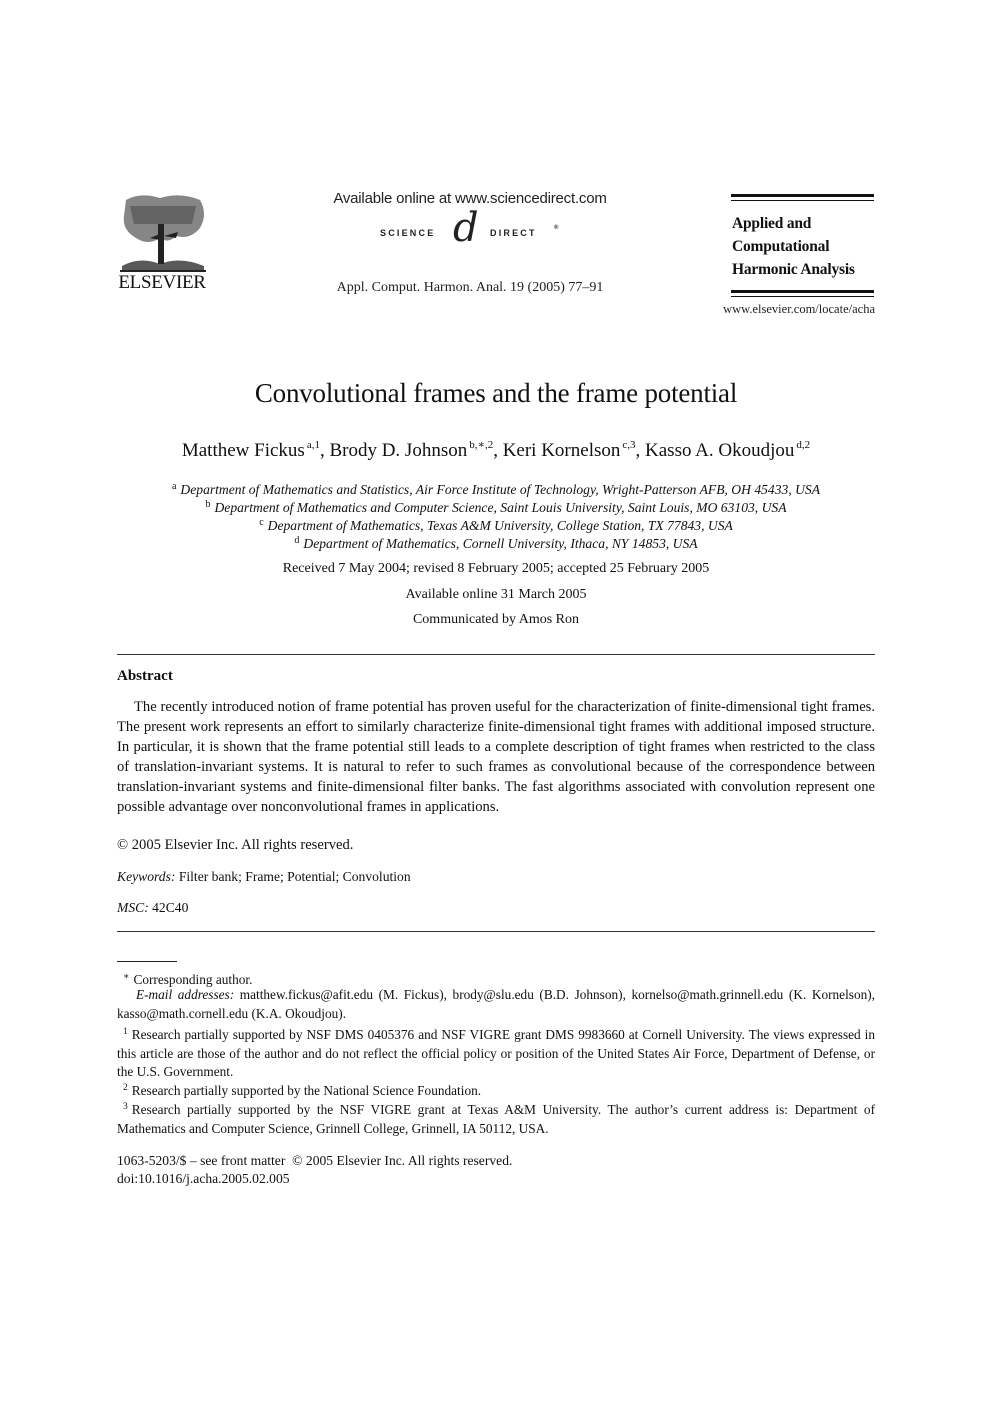 This screenshot has height=1403, width=992. What do you see at coordinates (125, 1107) in the screenshot?
I see `footnote-mark: 3` at bounding box center [125, 1107].